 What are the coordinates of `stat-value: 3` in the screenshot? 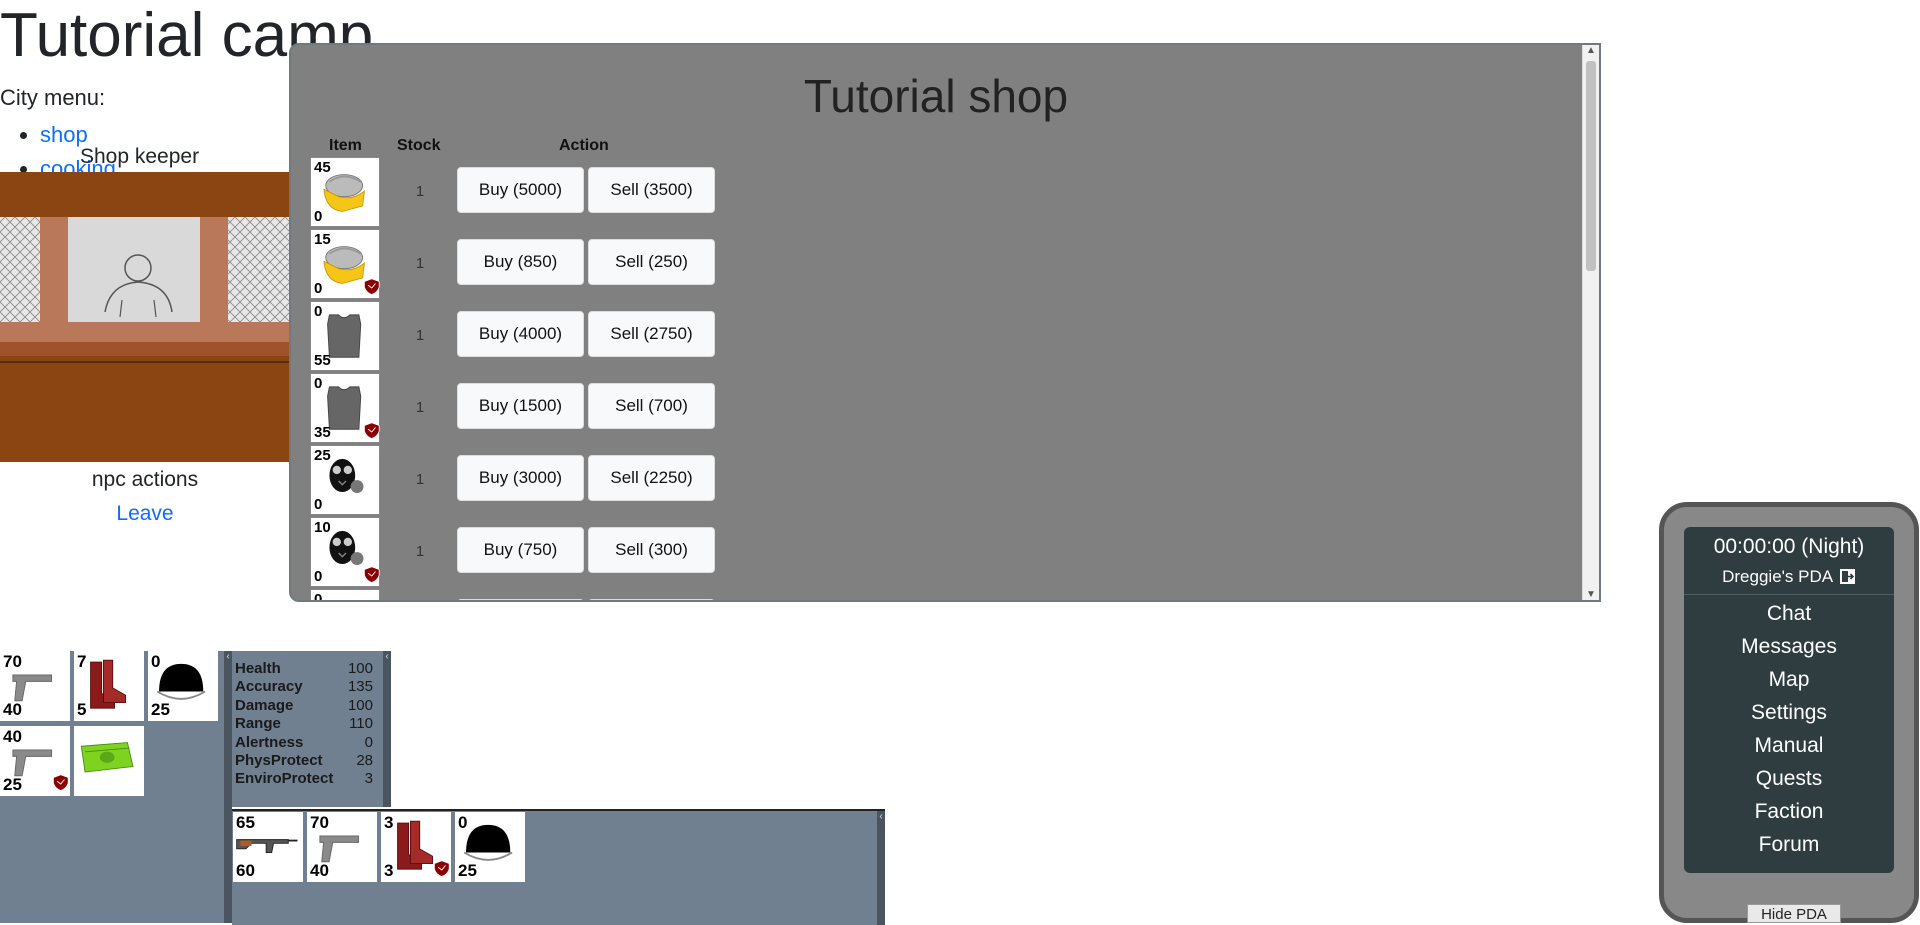 It's located at (368, 779).